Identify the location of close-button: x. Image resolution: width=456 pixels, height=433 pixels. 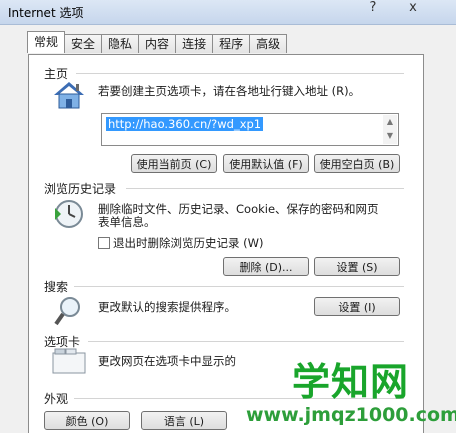
(413, 9).